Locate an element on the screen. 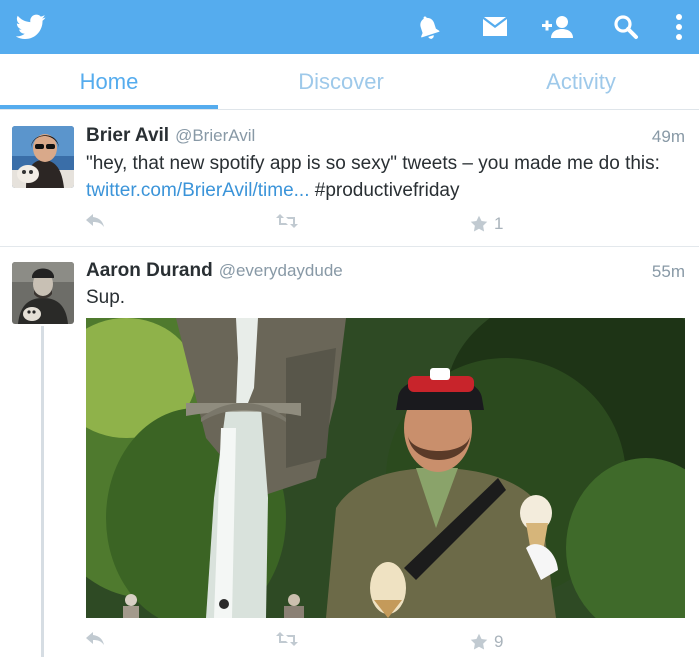  author-name: Brier Avil is located at coordinates (128, 135).